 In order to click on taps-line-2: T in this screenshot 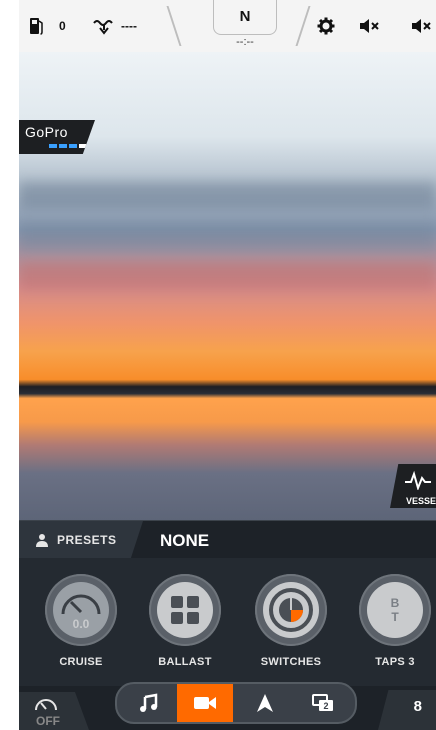, I will do `click(395, 617)`.